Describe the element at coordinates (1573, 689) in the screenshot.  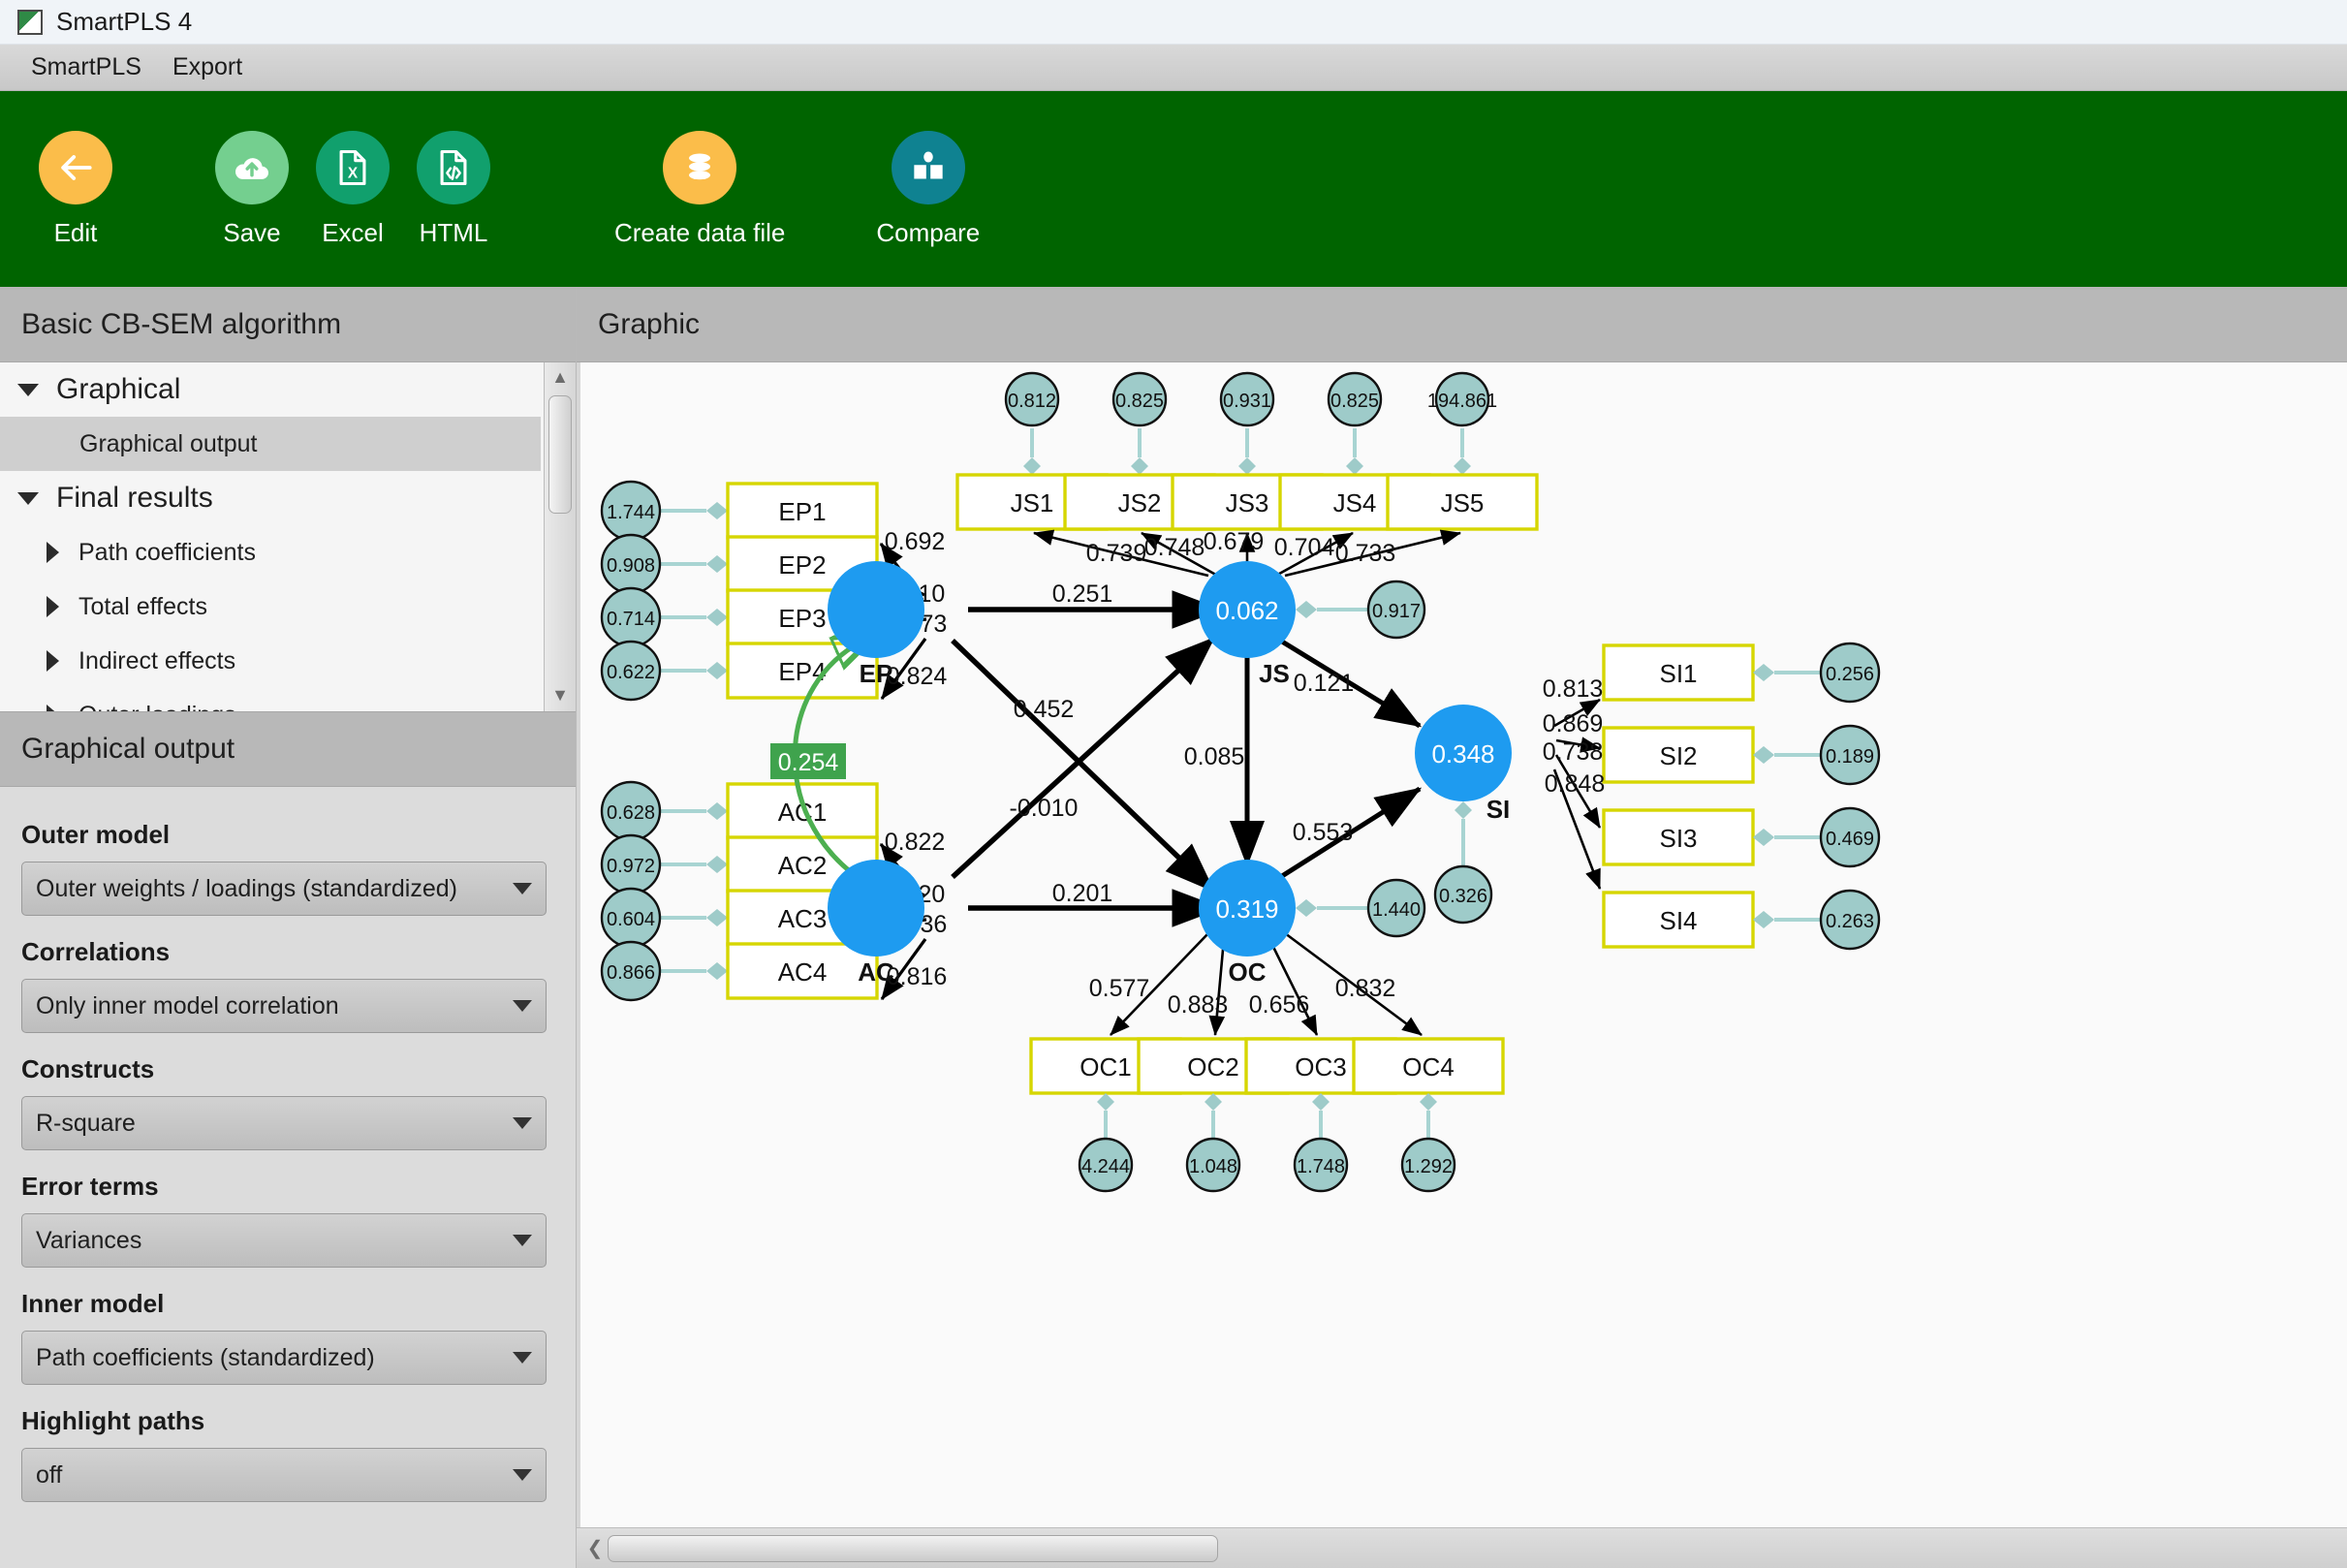
I see `loading-value-SI1: 0.813` at that location.